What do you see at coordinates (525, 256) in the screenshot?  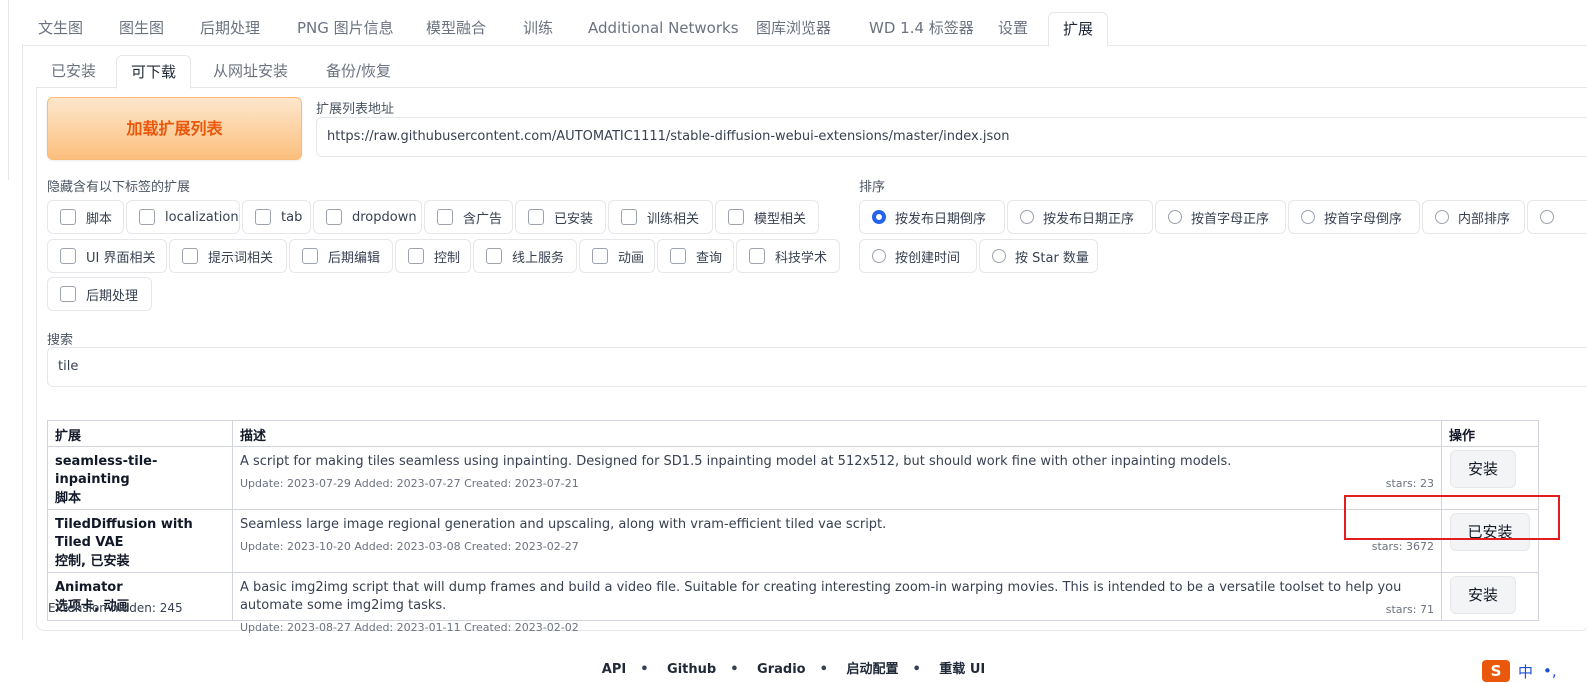 I see `hide-tag-checkbox: 线上服务` at bounding box center [525, 256].